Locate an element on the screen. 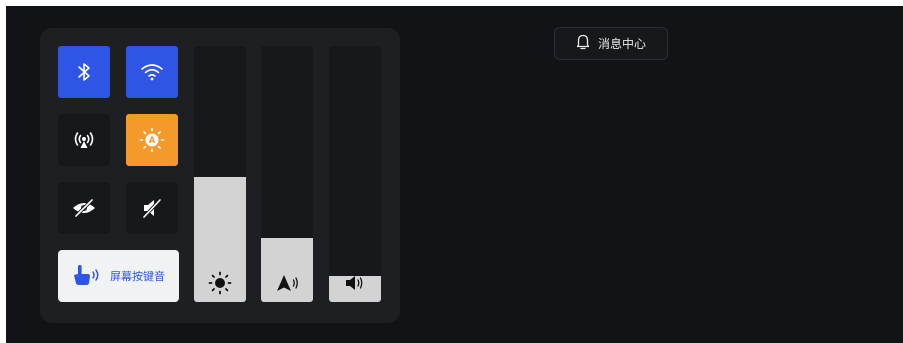 The width and height of the screenshot is (903, 343). bluetooth-icon is located at coordinates (84, 72).